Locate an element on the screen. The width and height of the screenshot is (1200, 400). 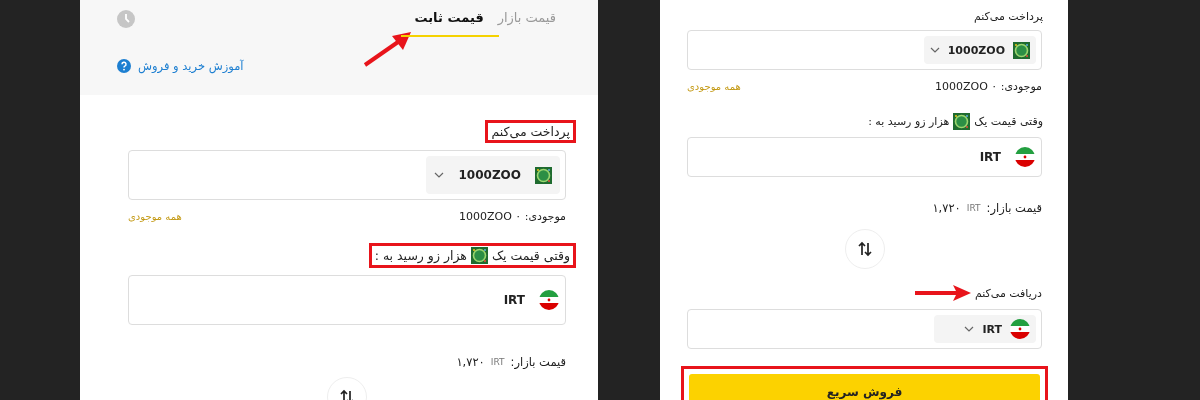
amount-field: IRT is located at coordinates (864, 329).